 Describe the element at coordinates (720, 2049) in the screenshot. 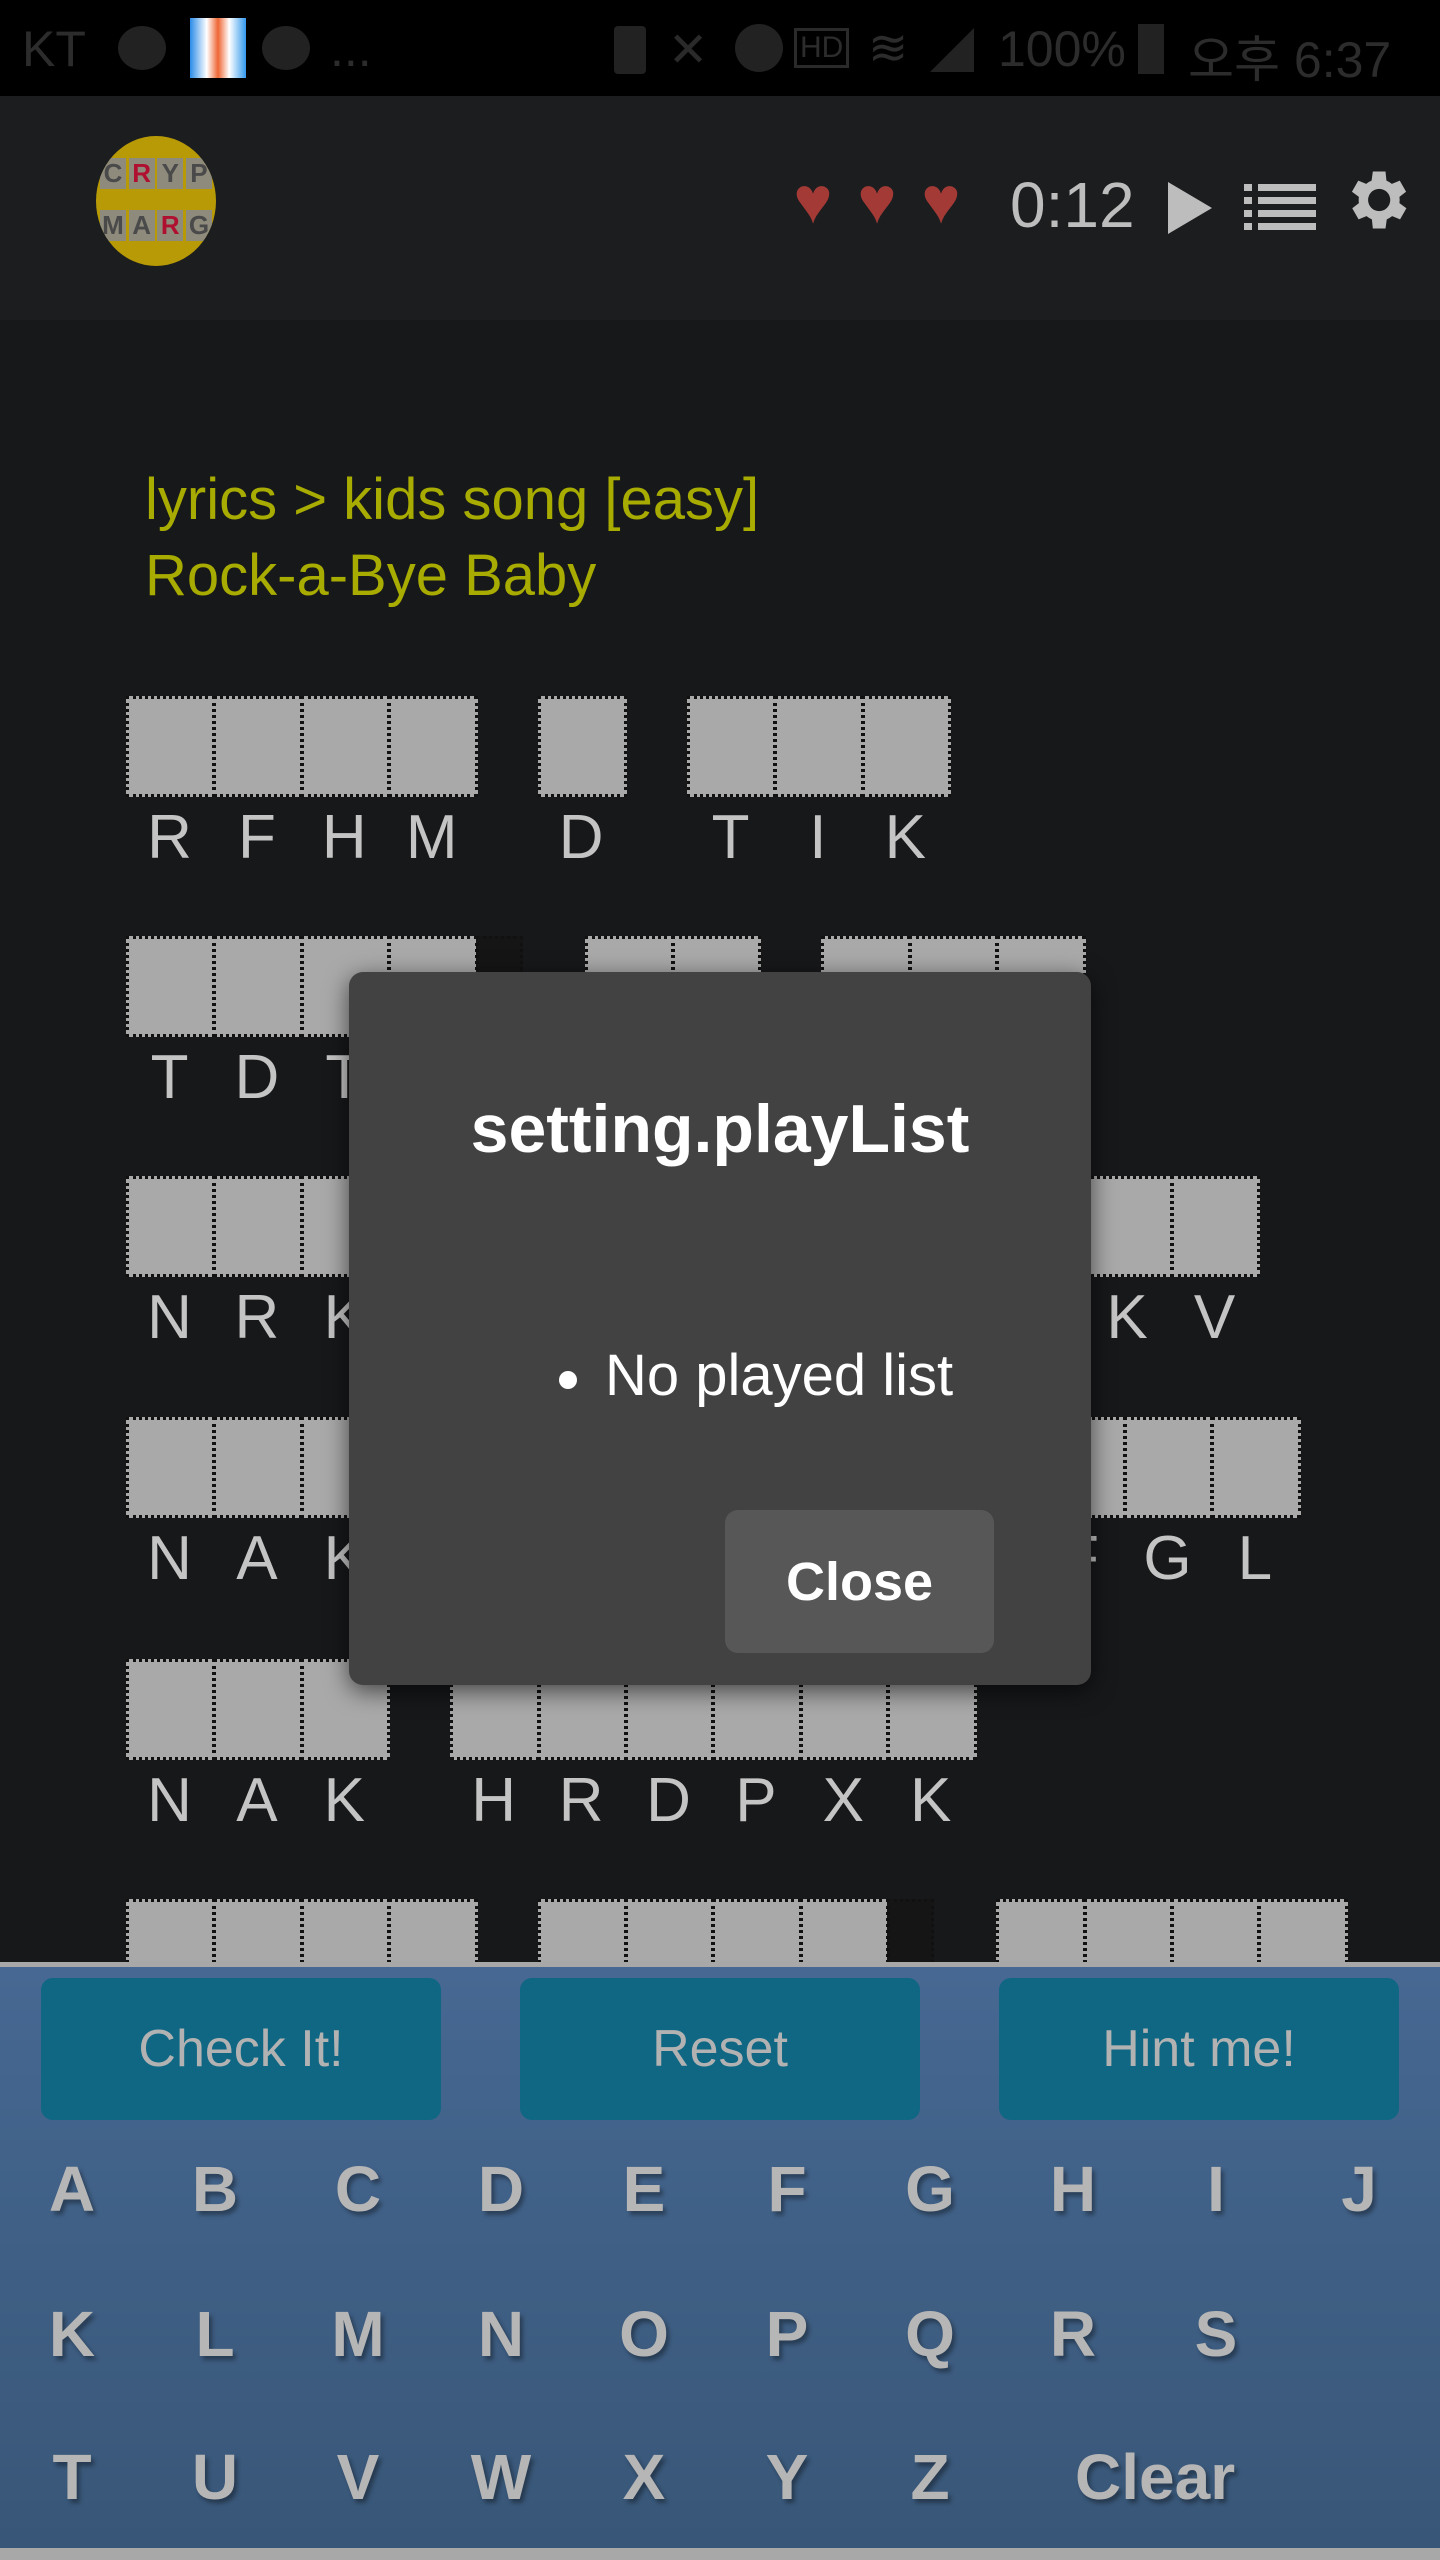

I see `reset-button: Reset` at that location.